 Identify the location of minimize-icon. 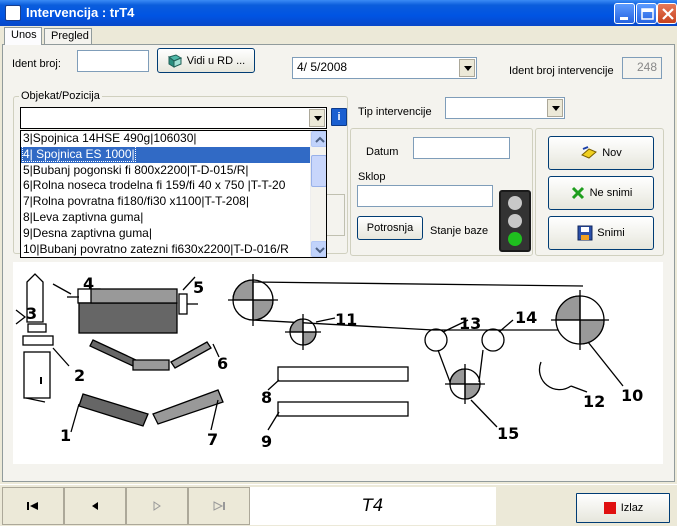
(624, 18).